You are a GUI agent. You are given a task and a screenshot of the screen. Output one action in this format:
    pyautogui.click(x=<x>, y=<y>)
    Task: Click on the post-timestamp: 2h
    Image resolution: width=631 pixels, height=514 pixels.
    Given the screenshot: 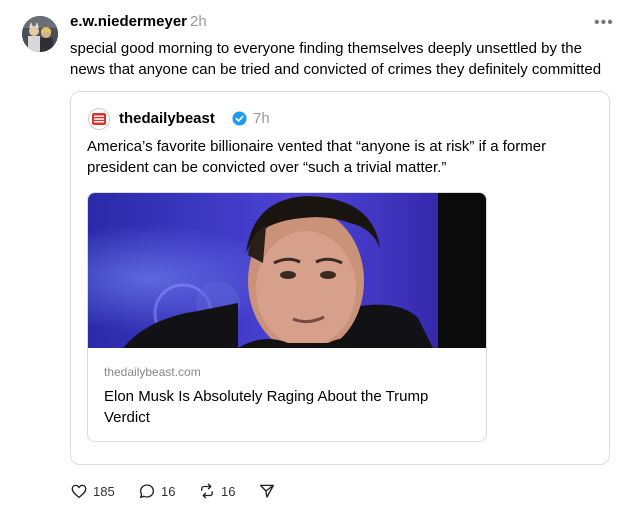 What is the action you would take?
    pyautogui.click(x=198, y=21)
    